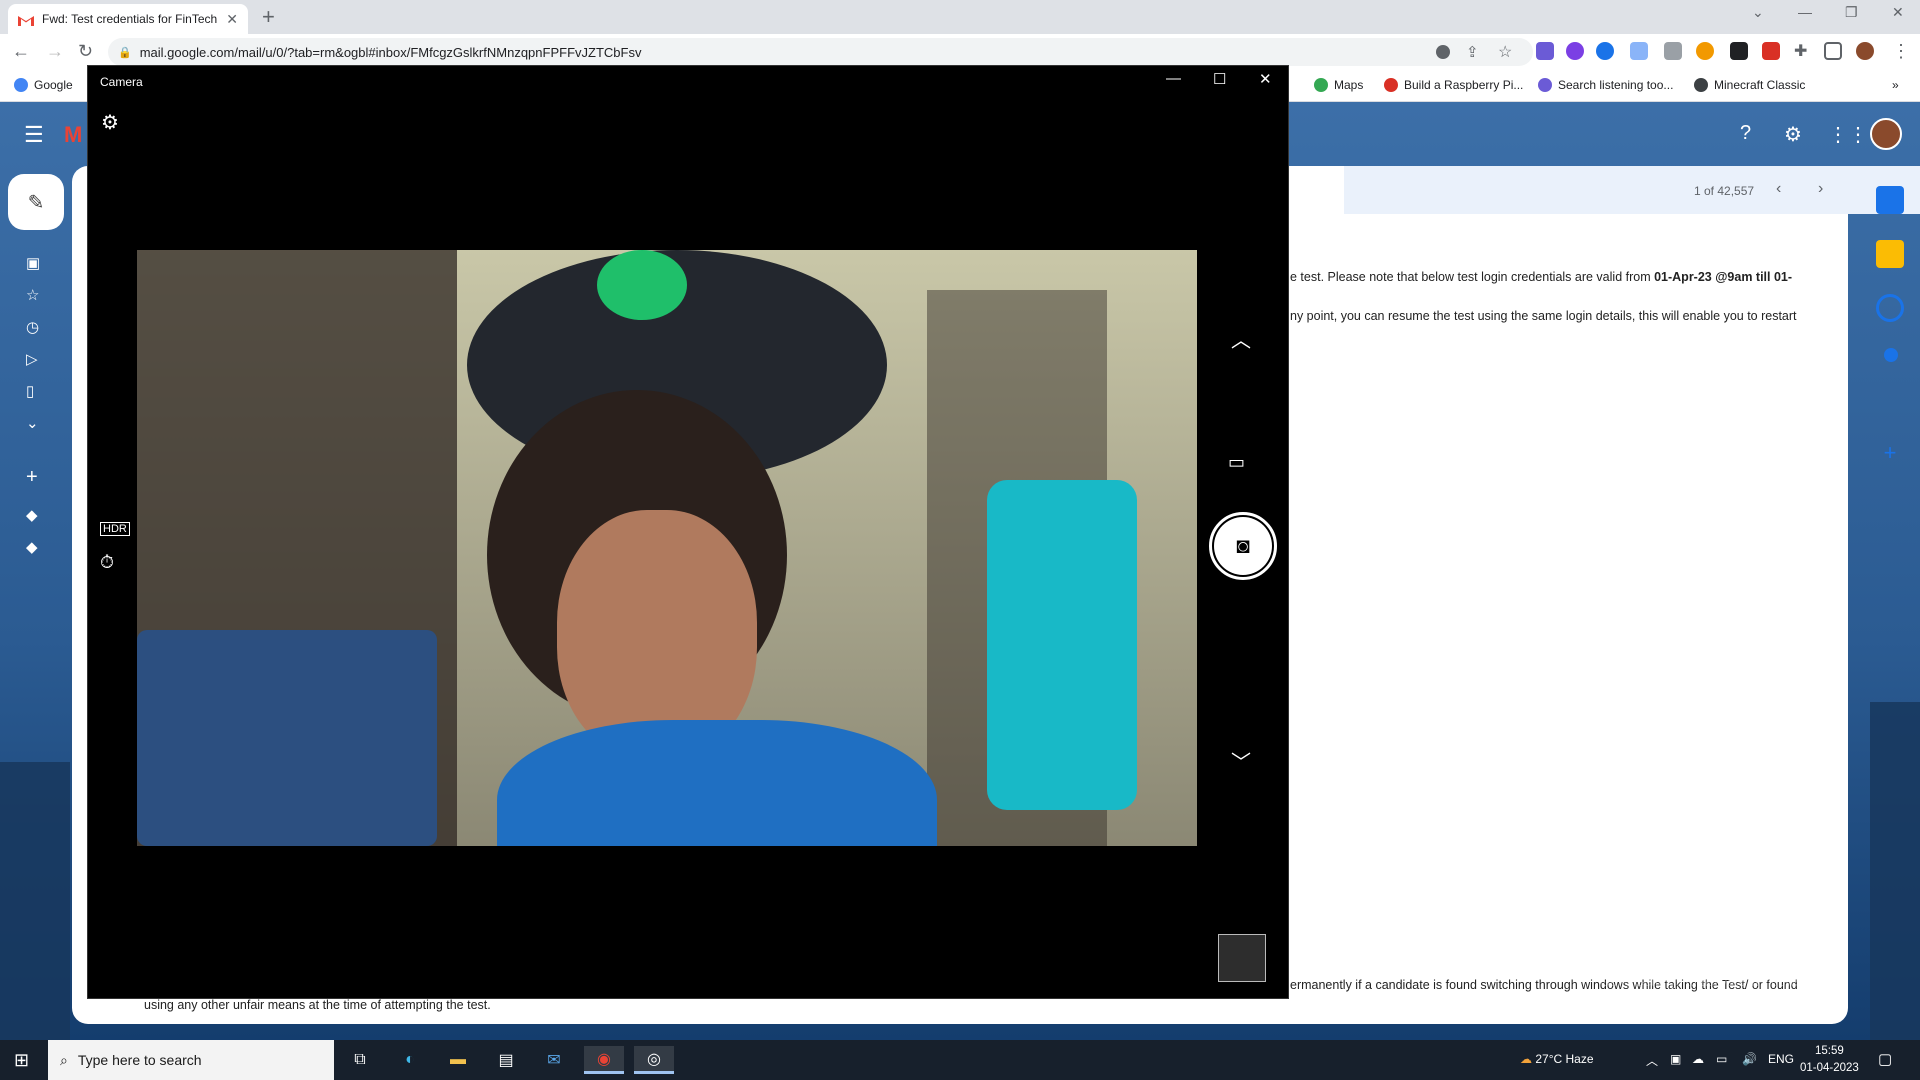  Describe the element at coordinates (1890, 454) in the screenshot. I see `get-addons-plus-icon: +` at that location.